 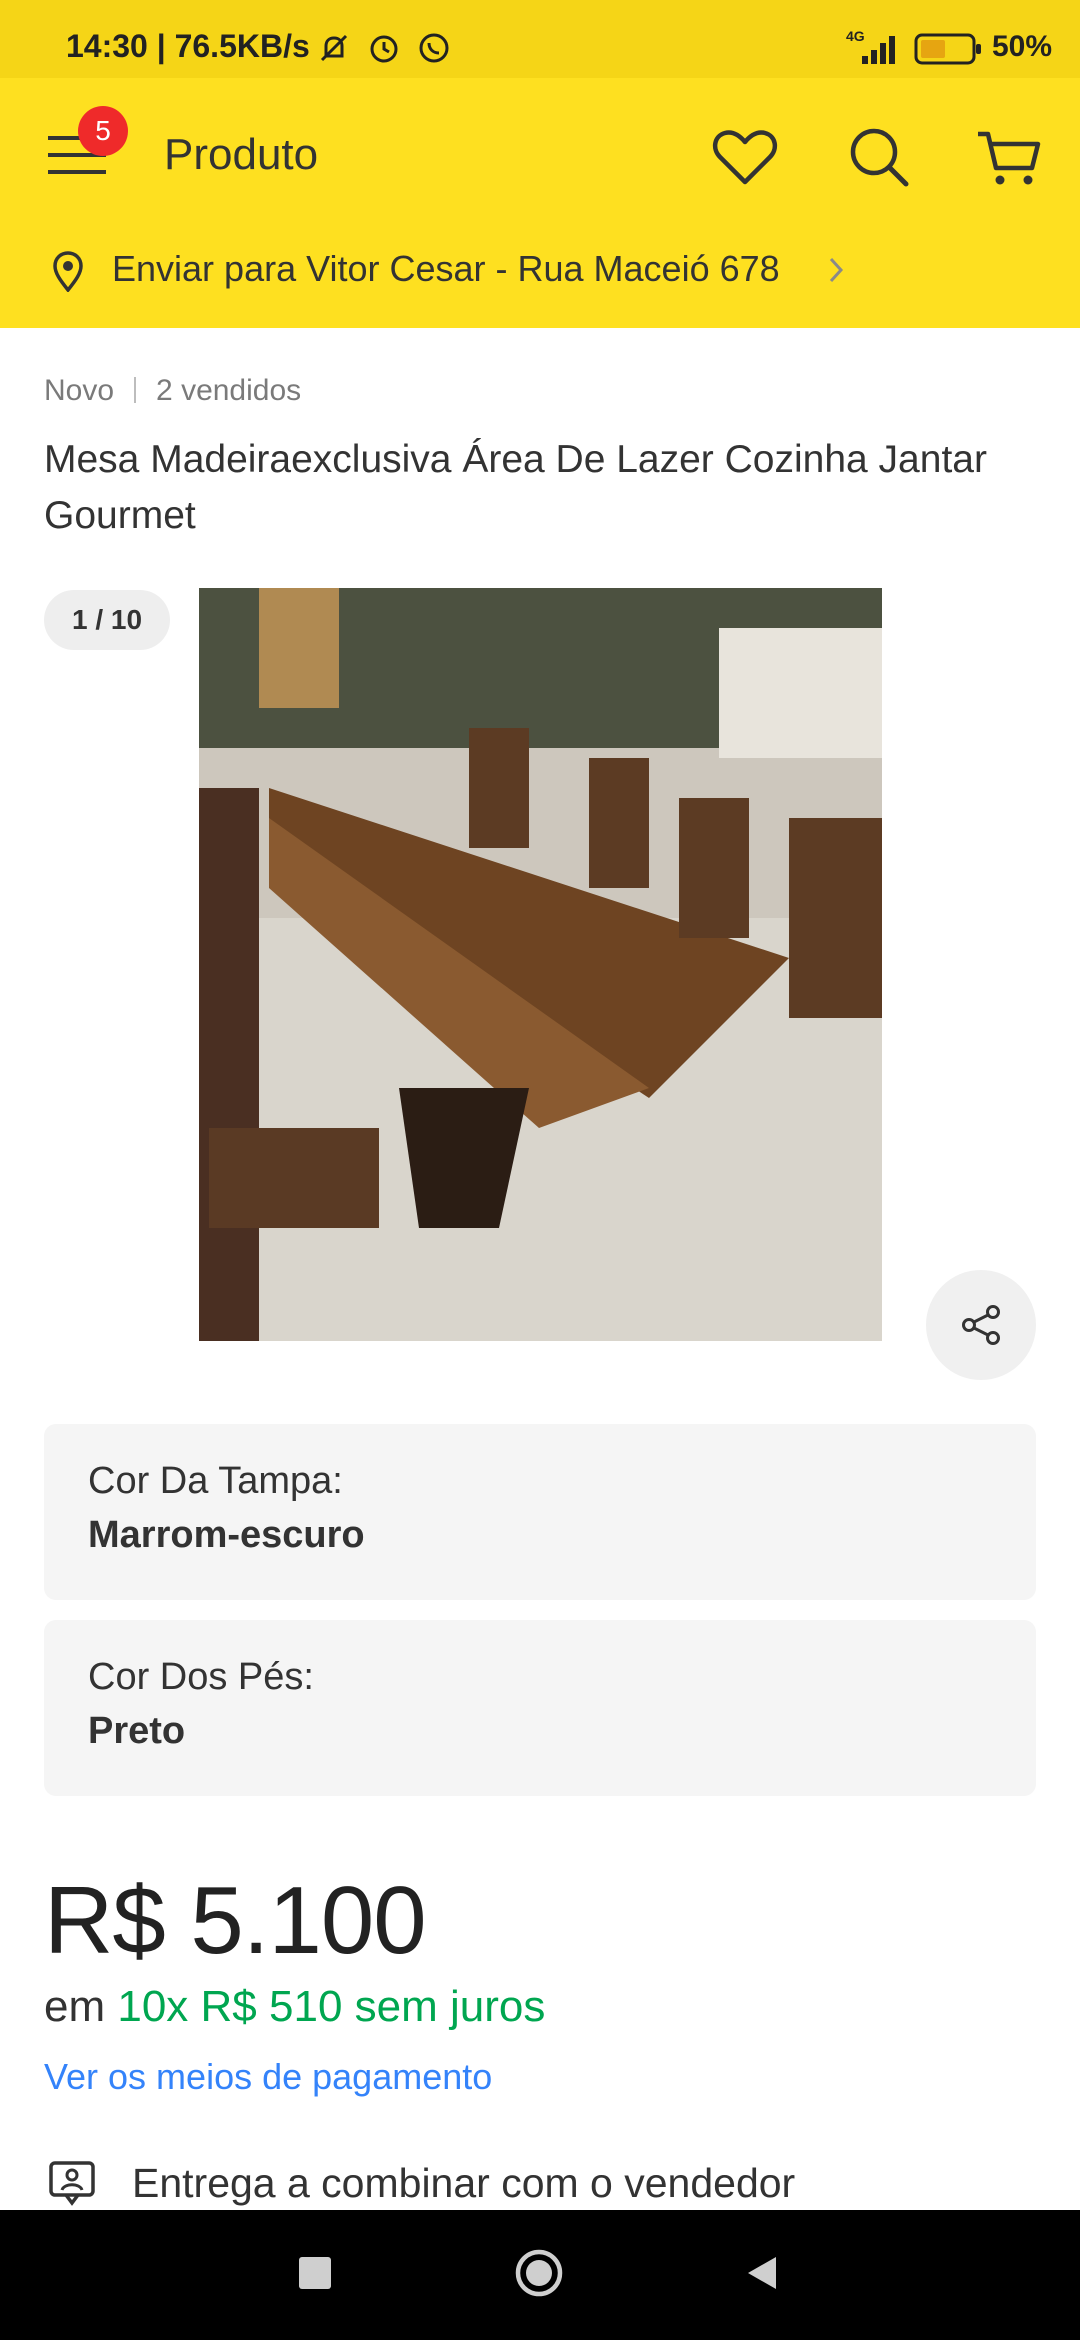 What do you see at coordinates (762, 2273) in the screenshot?
I see `back-button` at bounding box center [762, 2273].